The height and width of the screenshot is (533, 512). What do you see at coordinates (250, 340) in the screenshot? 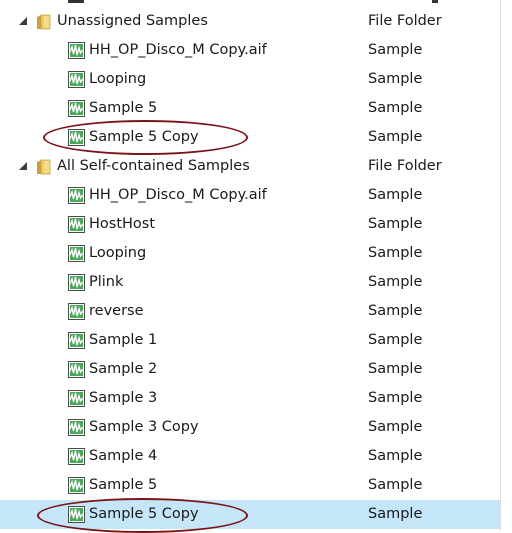
I see `sample-row: Sample 1 Sample` at bounding box center [250, 340].